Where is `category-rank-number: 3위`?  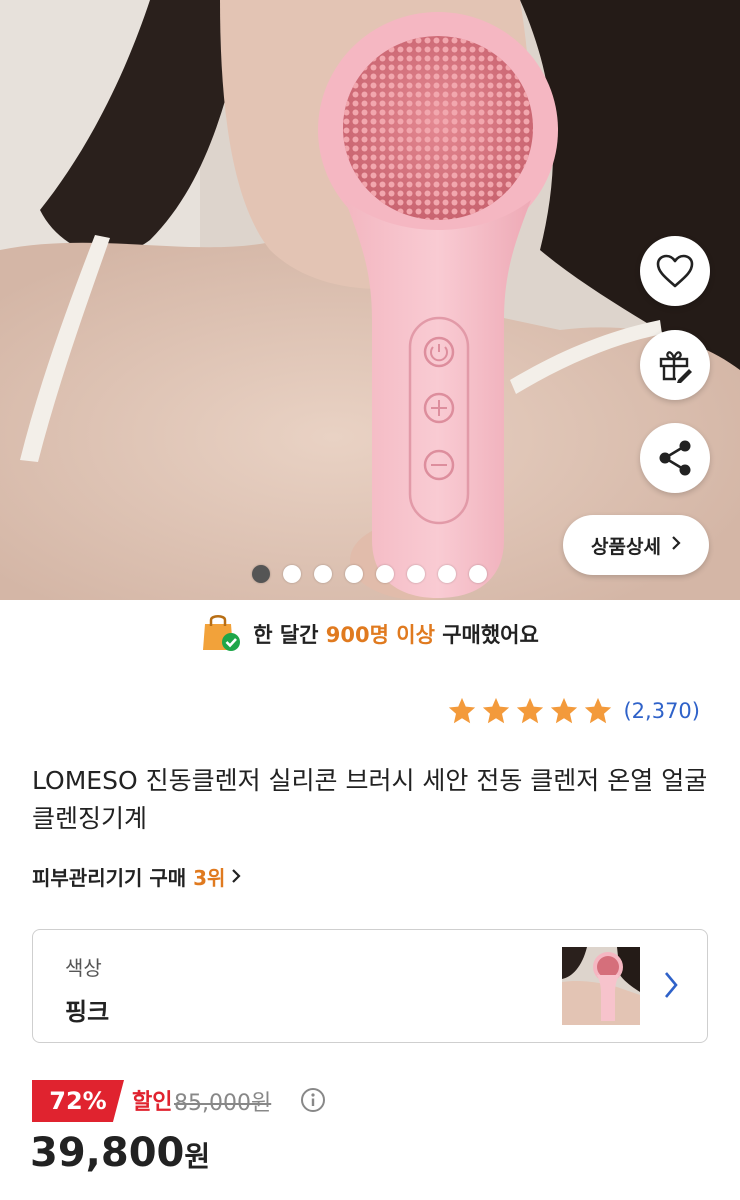
category-rank-number: 3위 is located at coordinates (209, 878).